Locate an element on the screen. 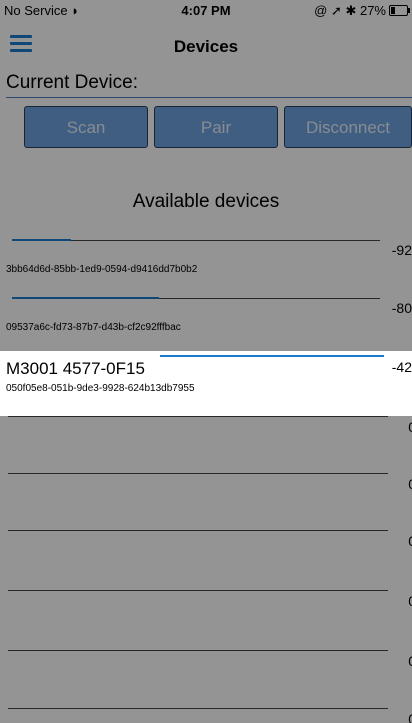  battery-nub is located at coordinates (409, 10).